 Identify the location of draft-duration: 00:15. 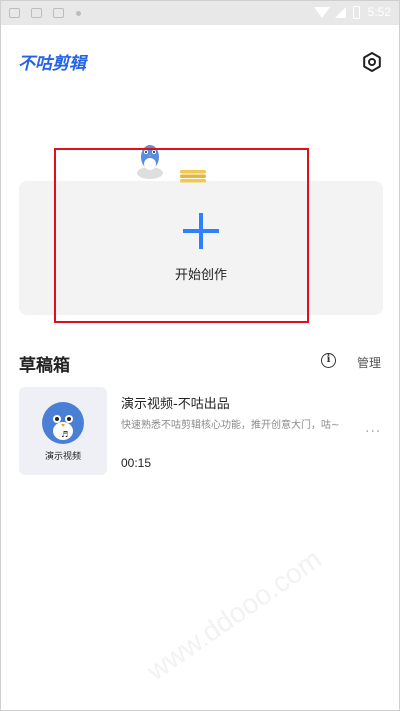
(136, 463).